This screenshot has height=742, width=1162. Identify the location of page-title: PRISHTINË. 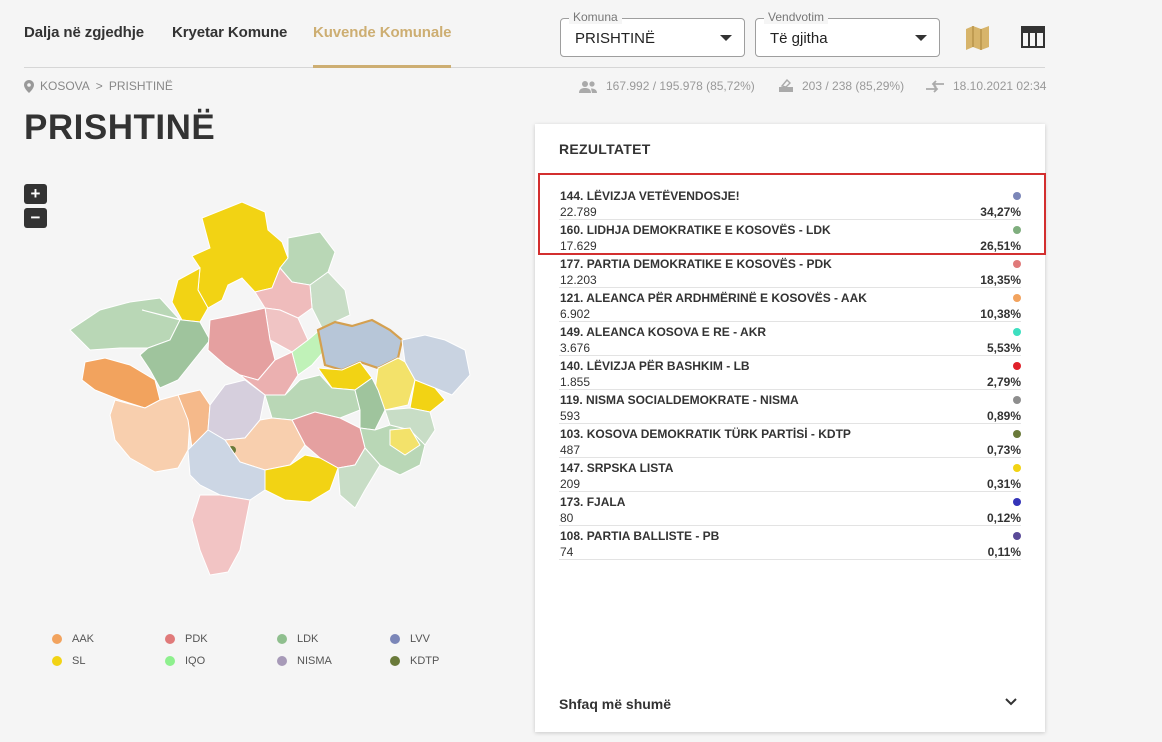
(120, 127).